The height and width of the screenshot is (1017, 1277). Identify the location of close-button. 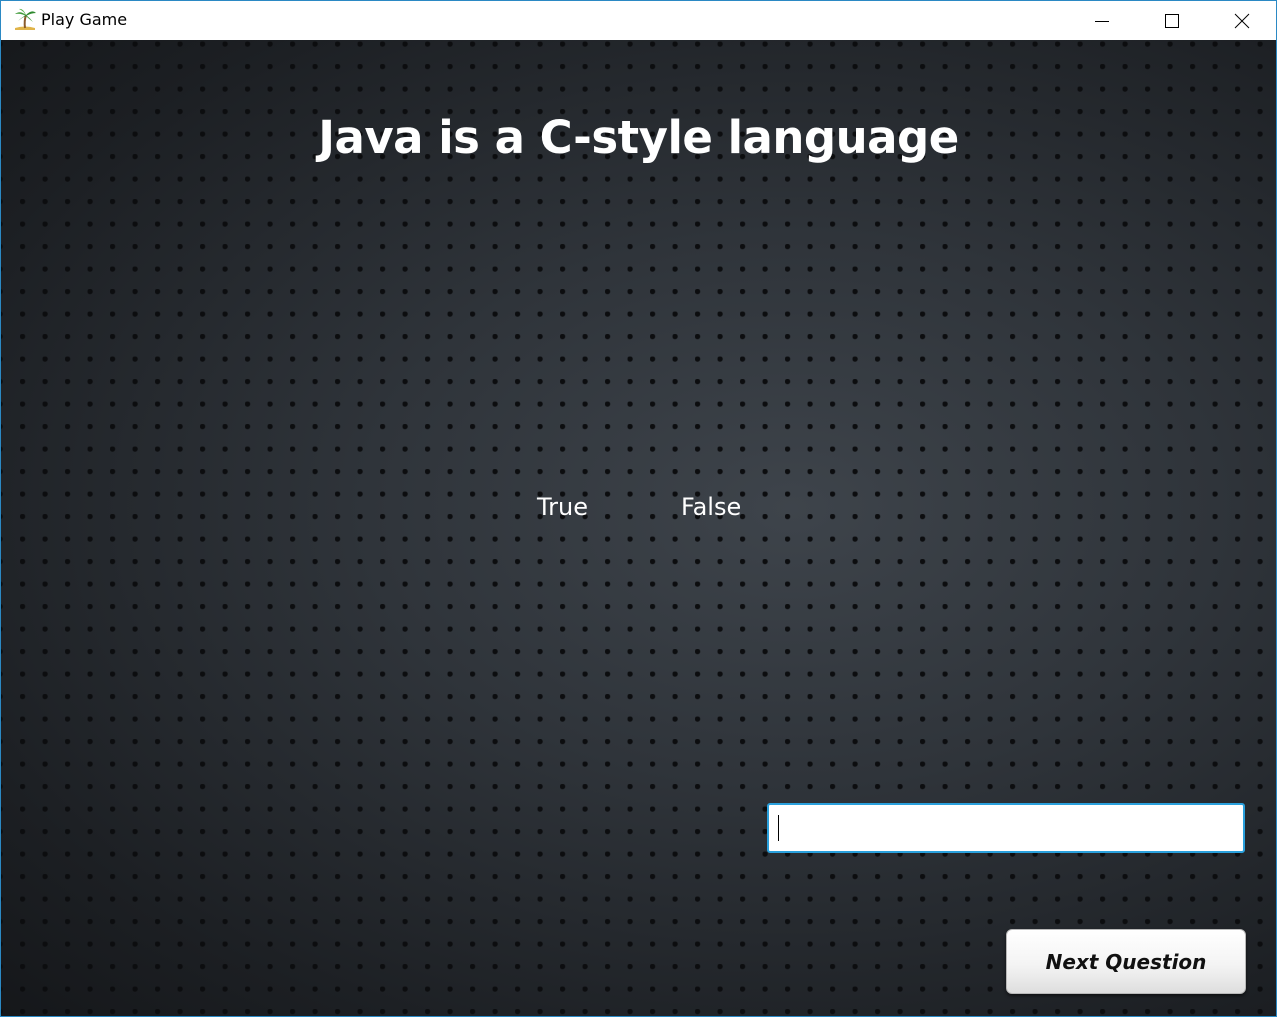
(1242, 20).